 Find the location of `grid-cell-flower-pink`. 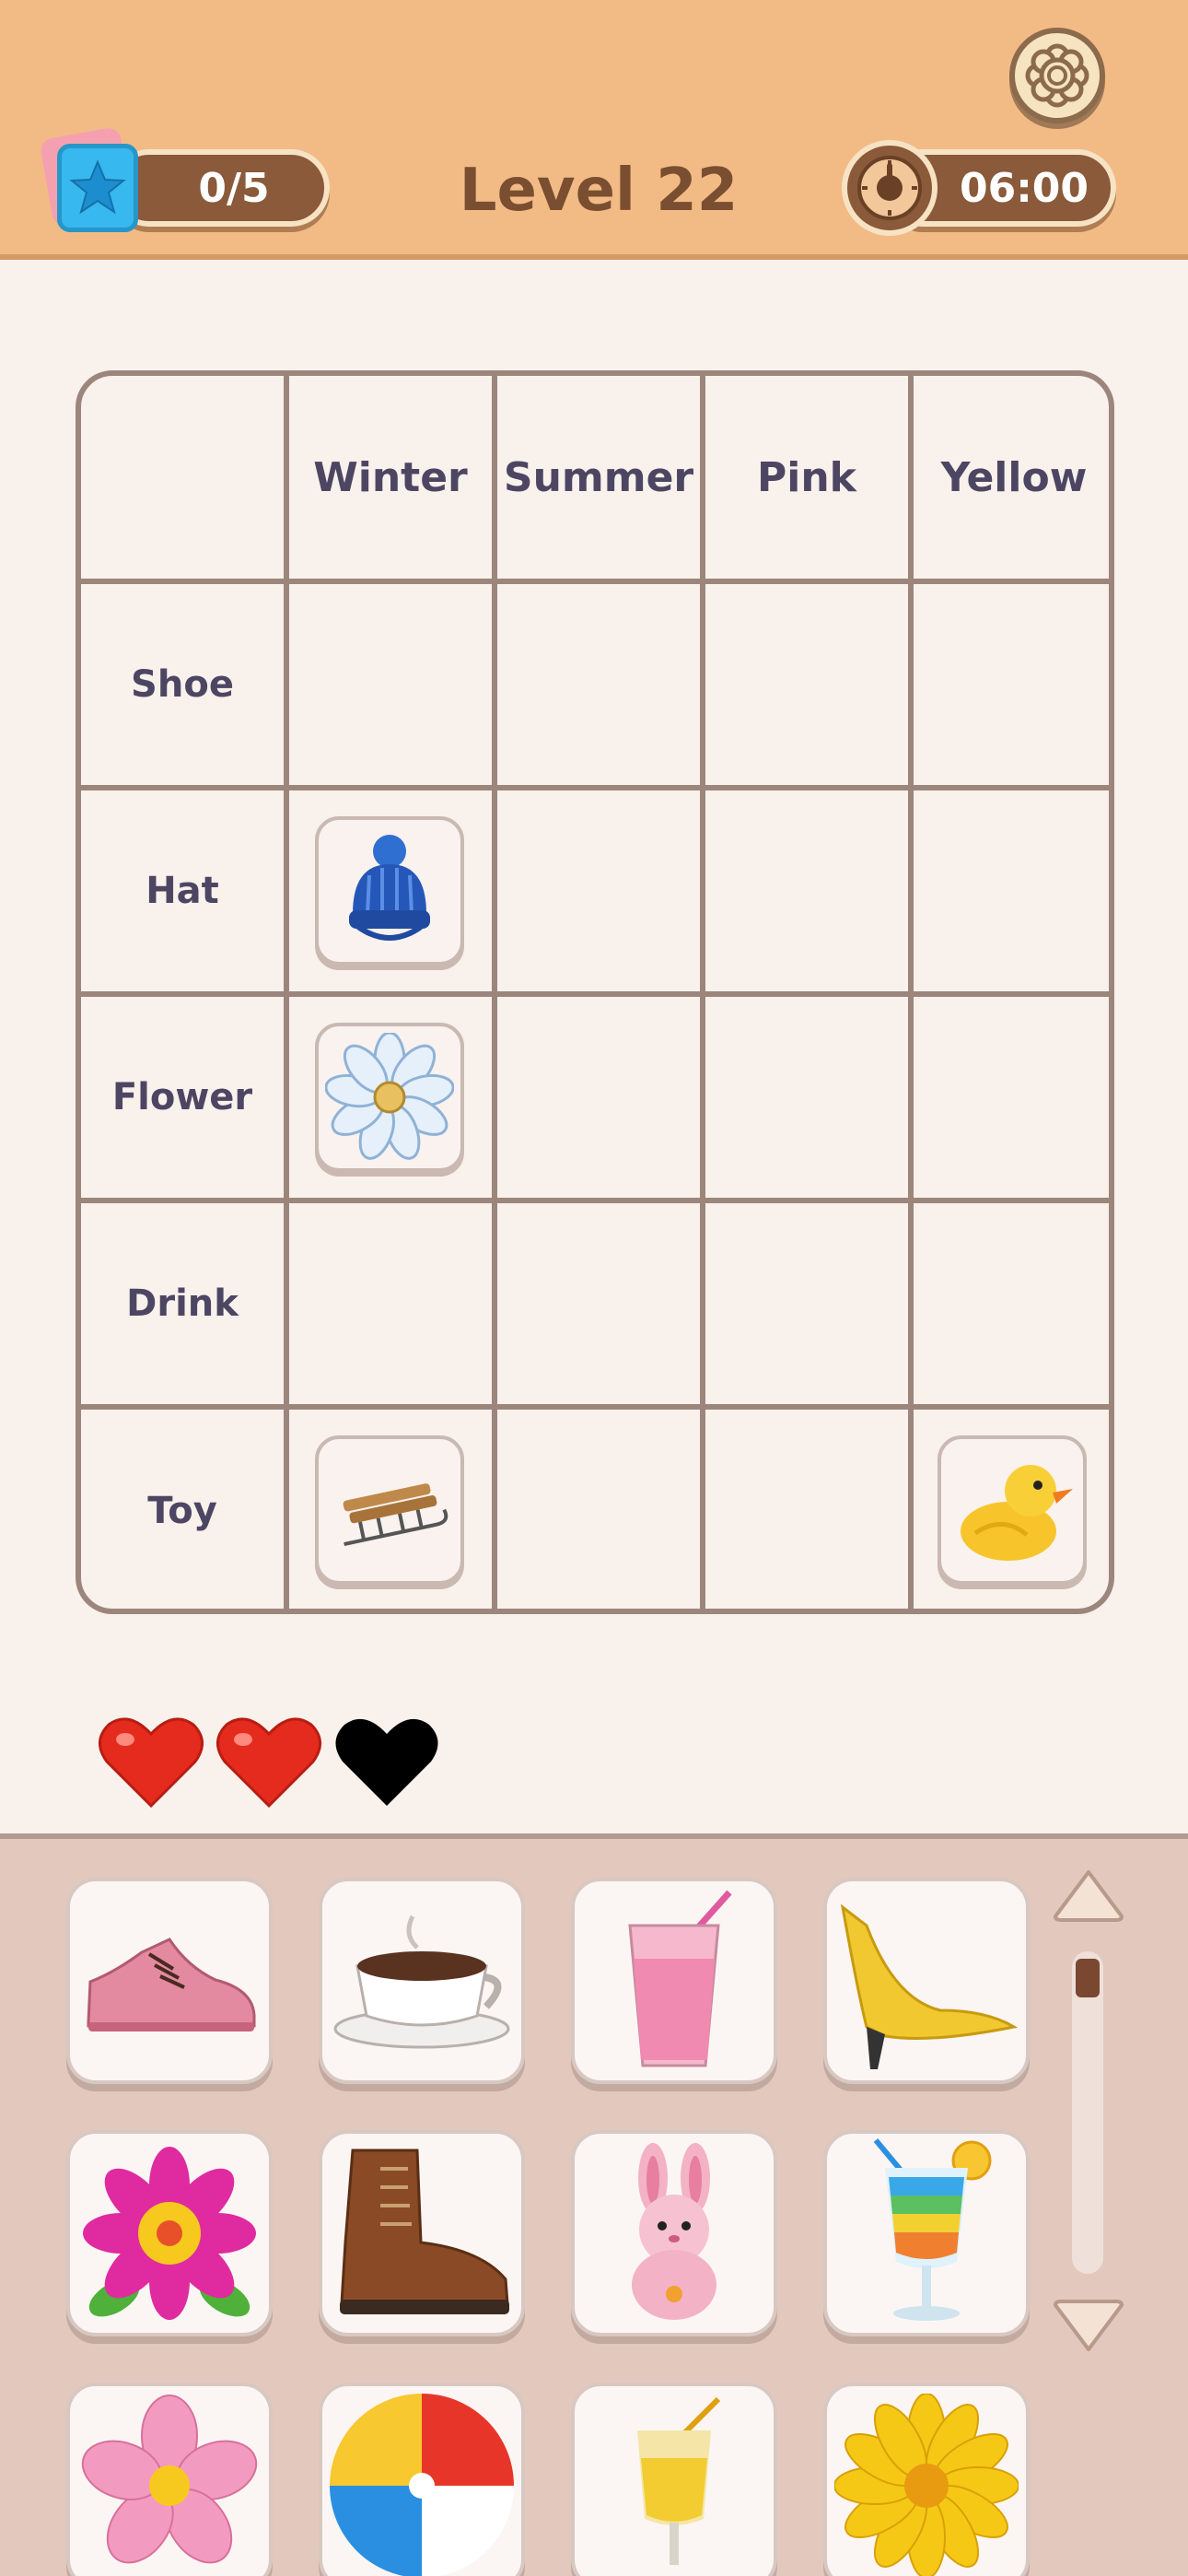

grid-cell-flower-pink is located at coordinates (806, 1097).